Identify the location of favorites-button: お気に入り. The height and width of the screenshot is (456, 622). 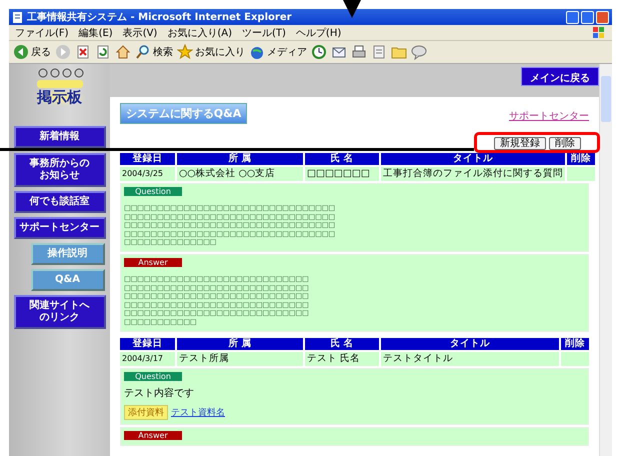
(211, 52).